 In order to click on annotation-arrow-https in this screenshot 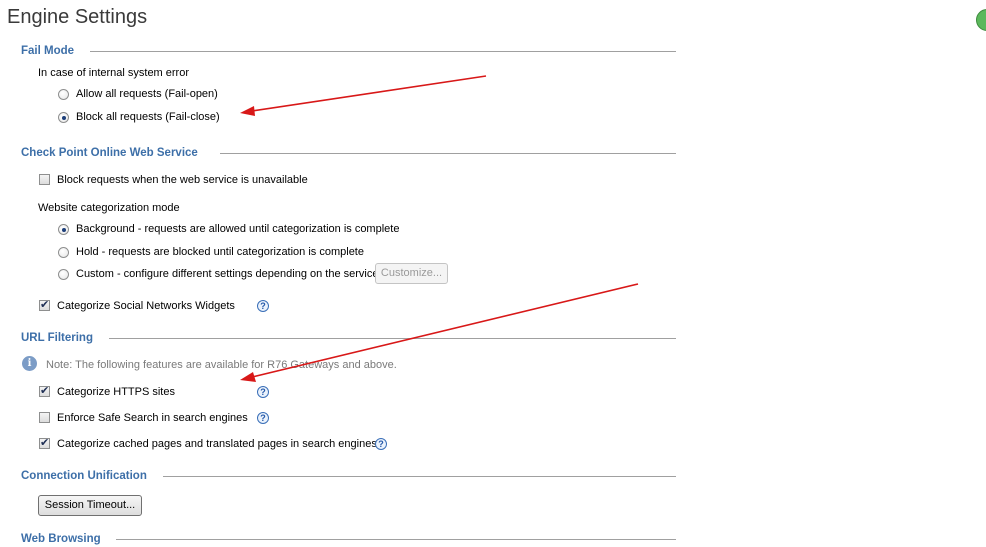, I will do `click(439, 332)`.